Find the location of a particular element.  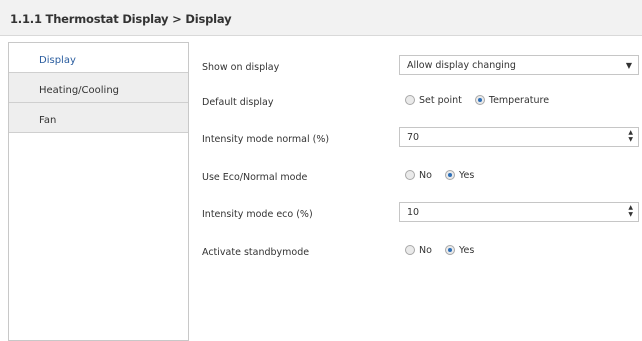

default-display-option-set-point: Set point is located at coordinates (433, 100).